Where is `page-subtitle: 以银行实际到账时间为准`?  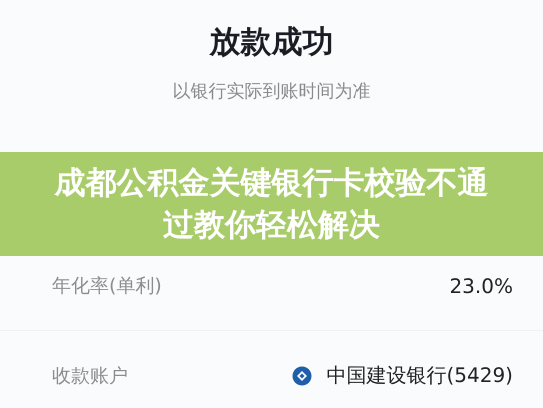 page-subtitle: 以银行实际到账时间为准 is located at coordinates (271, 92).